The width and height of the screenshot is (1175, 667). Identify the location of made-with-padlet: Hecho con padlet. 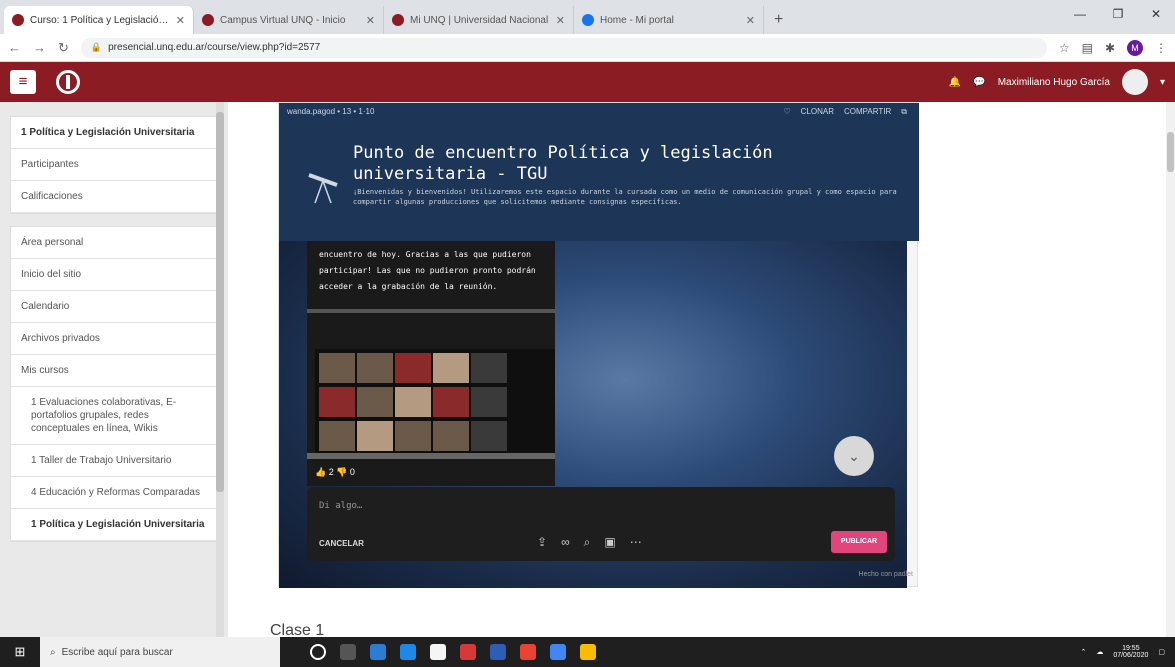
(886, 574).